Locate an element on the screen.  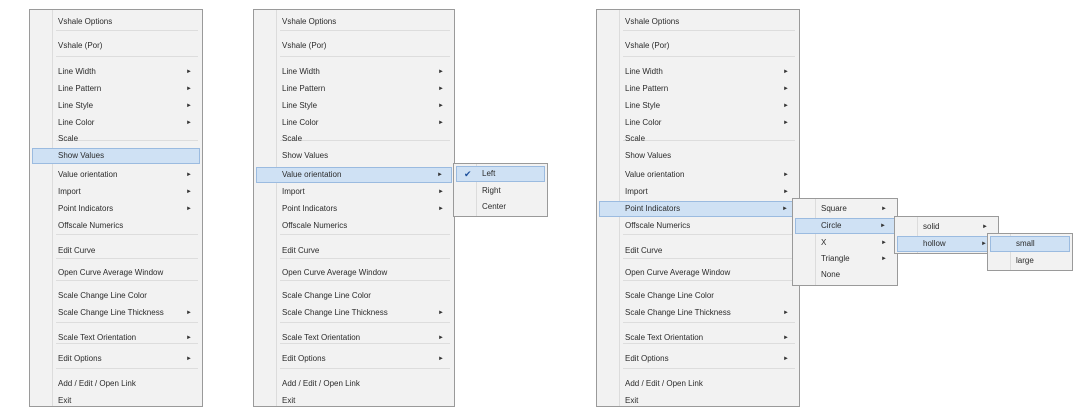
menu-item-label: Edit Options is located at coordinates (647, 358).